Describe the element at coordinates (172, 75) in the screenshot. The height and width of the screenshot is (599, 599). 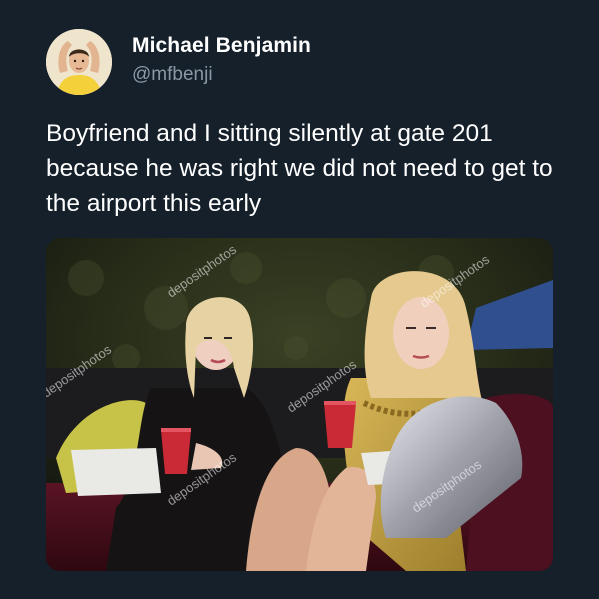
I see `user-handle: @mfbenji` at that location.